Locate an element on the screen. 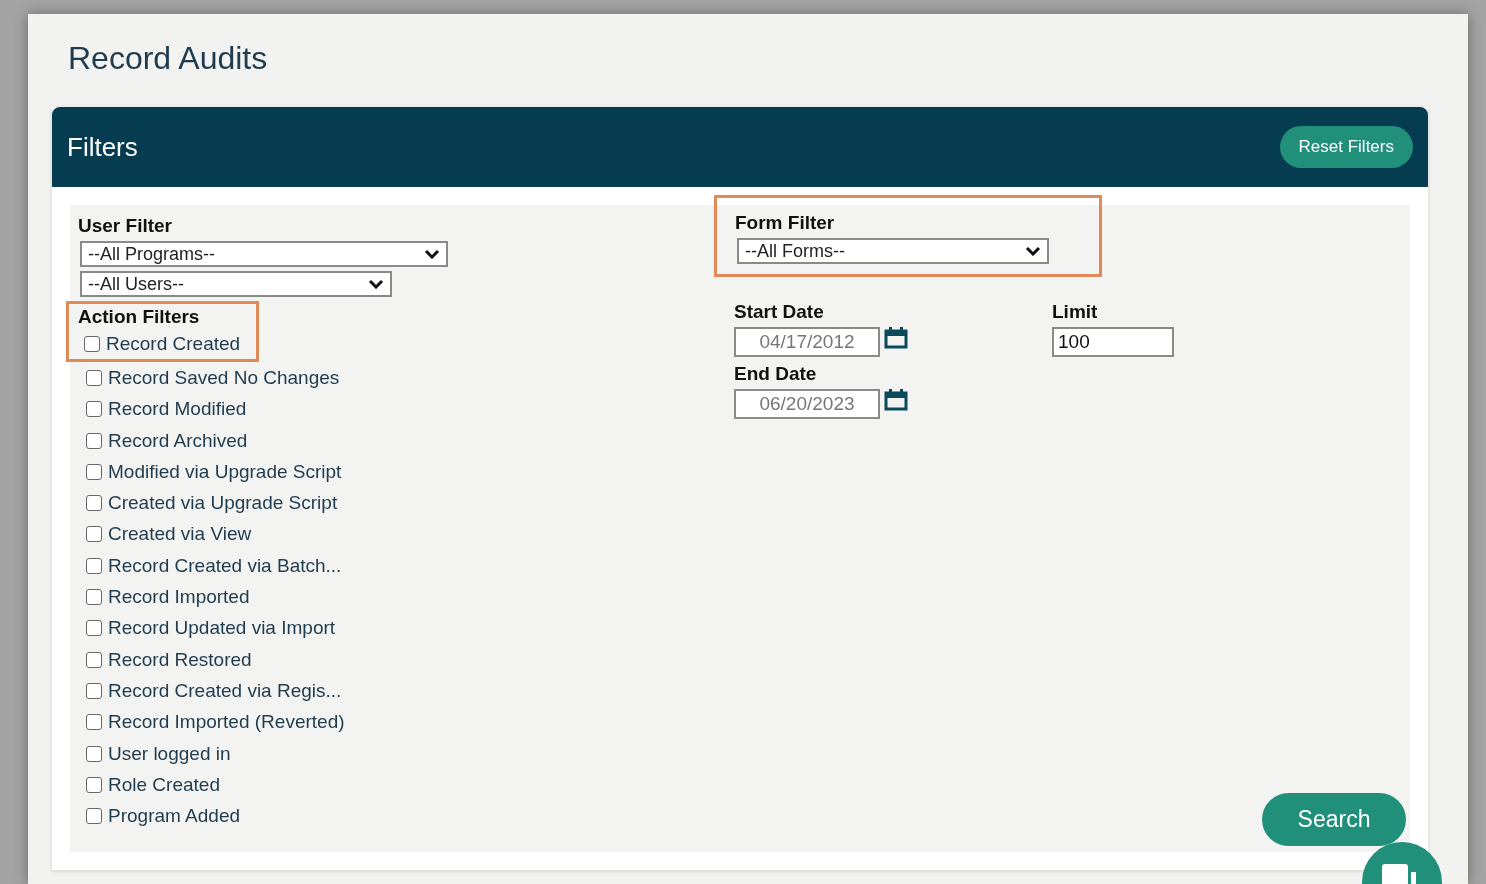  filter-heading: Action Filters is located at coordinates (139, 317).